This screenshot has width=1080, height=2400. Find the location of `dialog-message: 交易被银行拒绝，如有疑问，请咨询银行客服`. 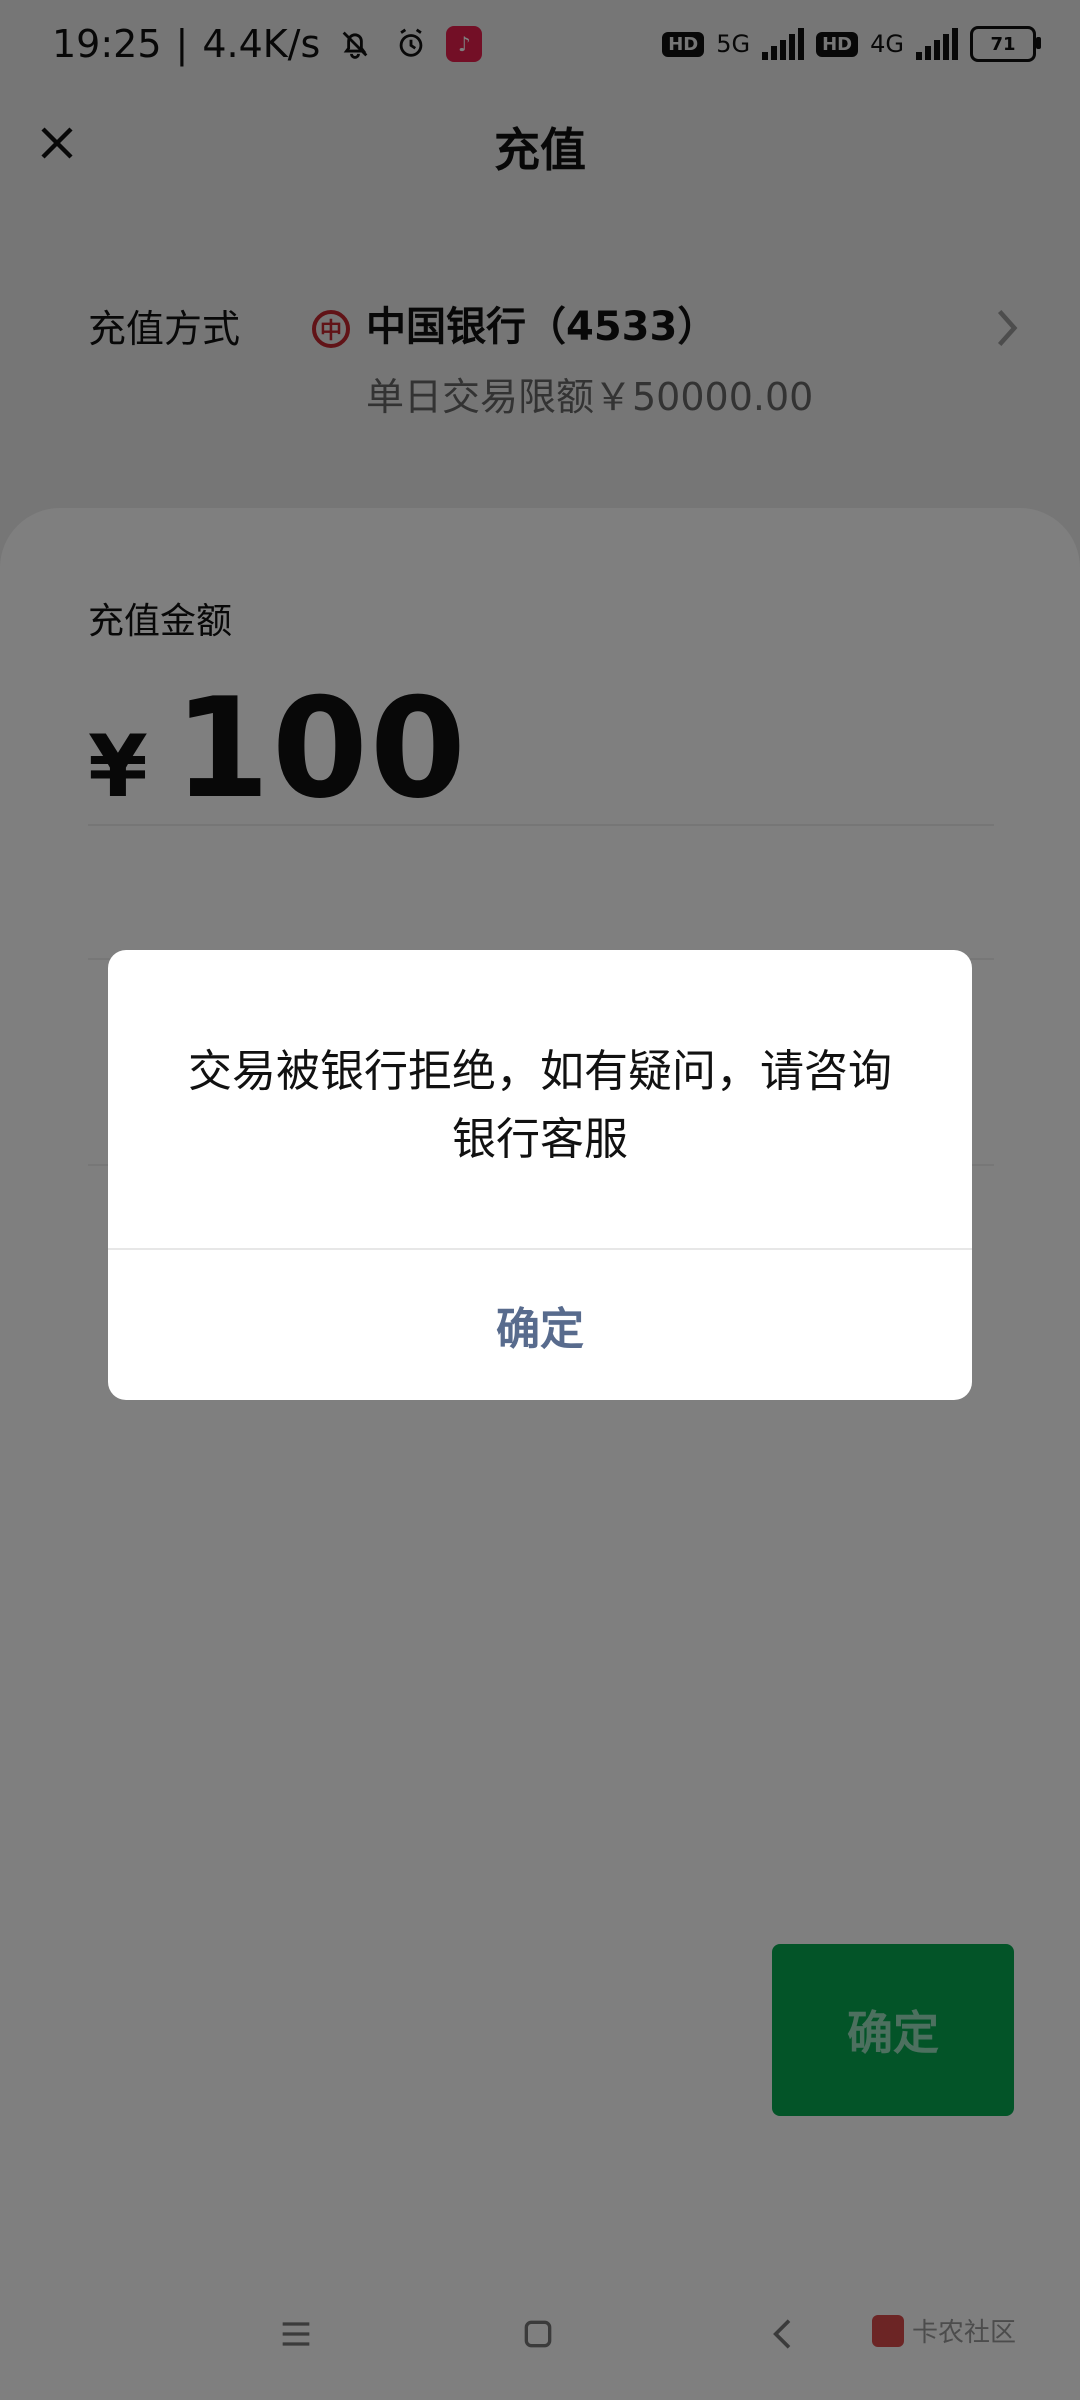

dialog-message: 交易被银行拒绝，如有疑问，请咨询银行客服 is located at coordinates (540, 1105).